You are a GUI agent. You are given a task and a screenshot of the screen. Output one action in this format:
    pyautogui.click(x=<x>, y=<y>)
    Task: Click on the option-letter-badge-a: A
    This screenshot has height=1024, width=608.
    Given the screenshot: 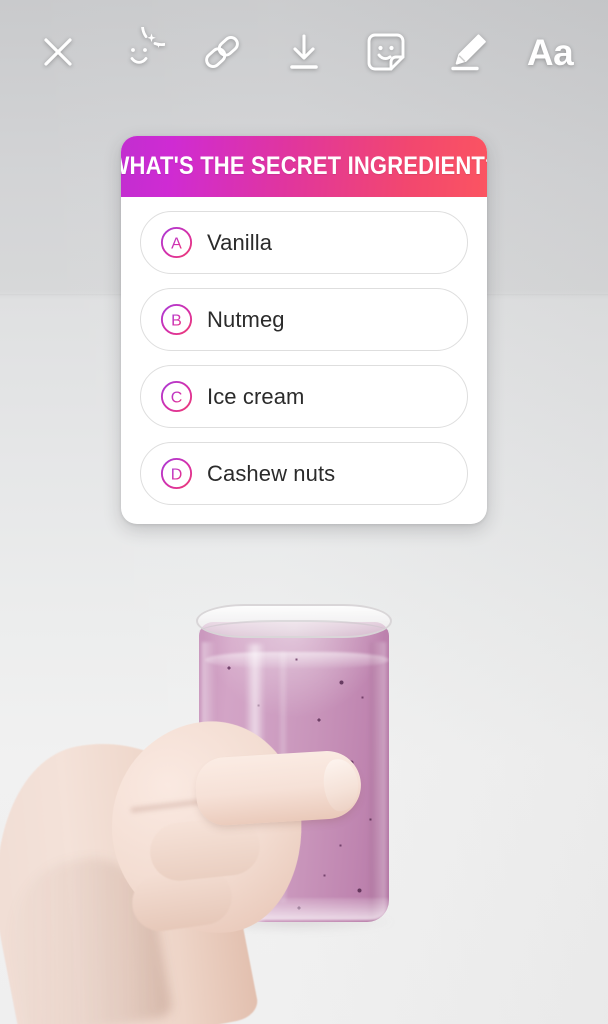 What is the action you would take?
    pyautogui.click(x=176, y=242)
    